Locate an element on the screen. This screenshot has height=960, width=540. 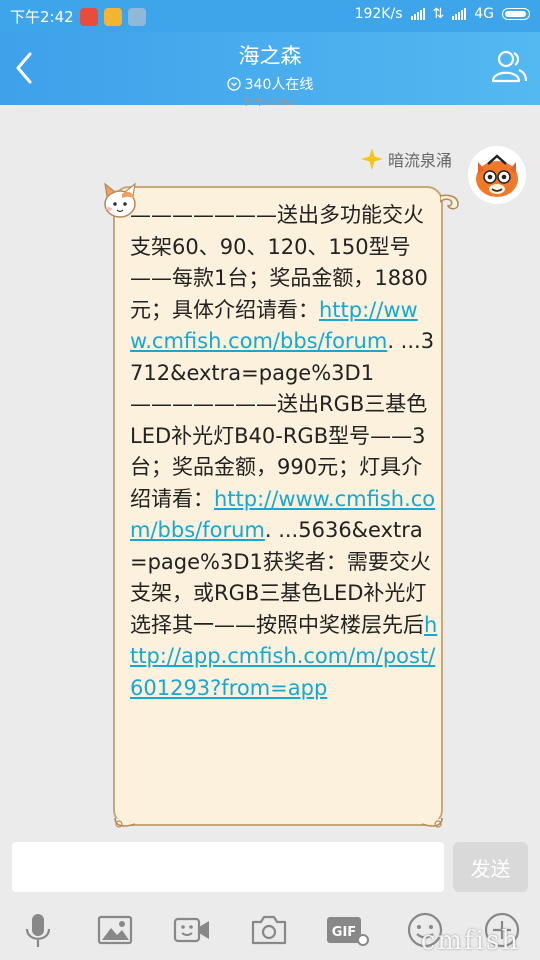
net-speed: 192K/s is located at coordinates (378, 14).